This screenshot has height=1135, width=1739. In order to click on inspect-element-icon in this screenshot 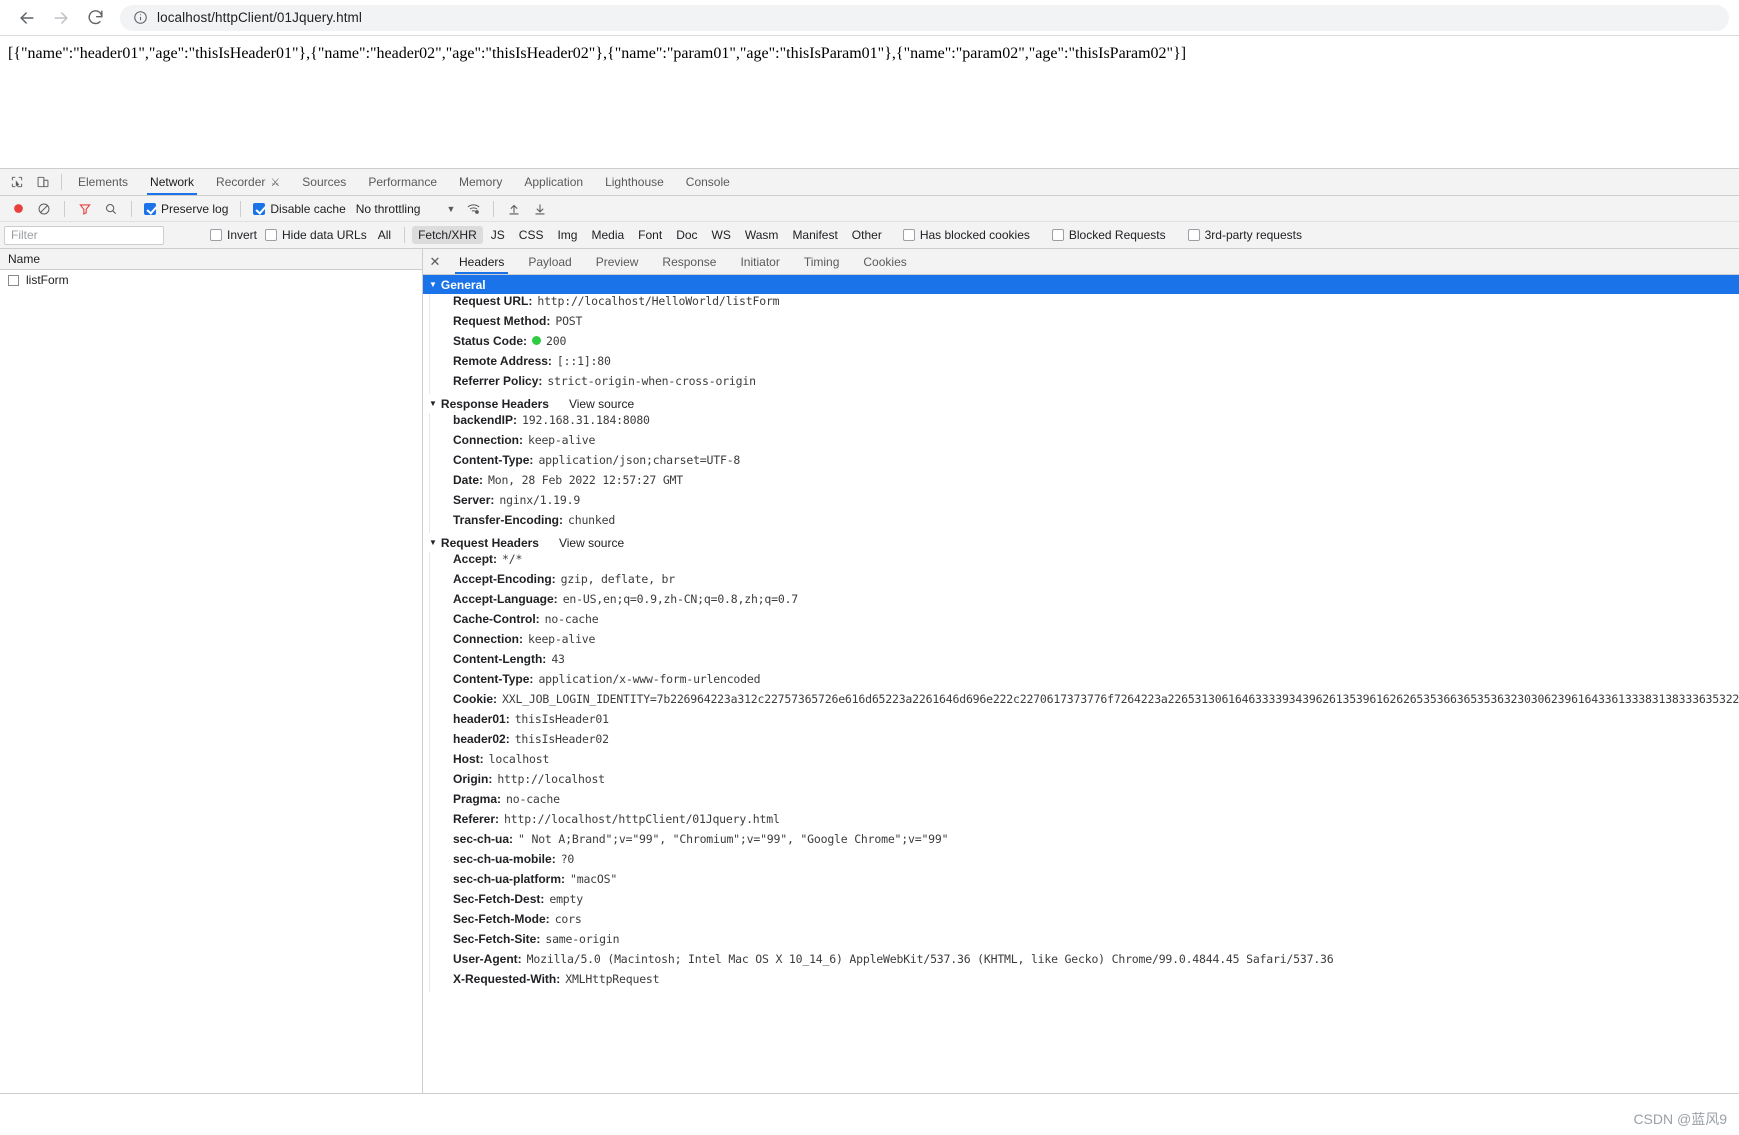, I will do `click(17, 182)`.